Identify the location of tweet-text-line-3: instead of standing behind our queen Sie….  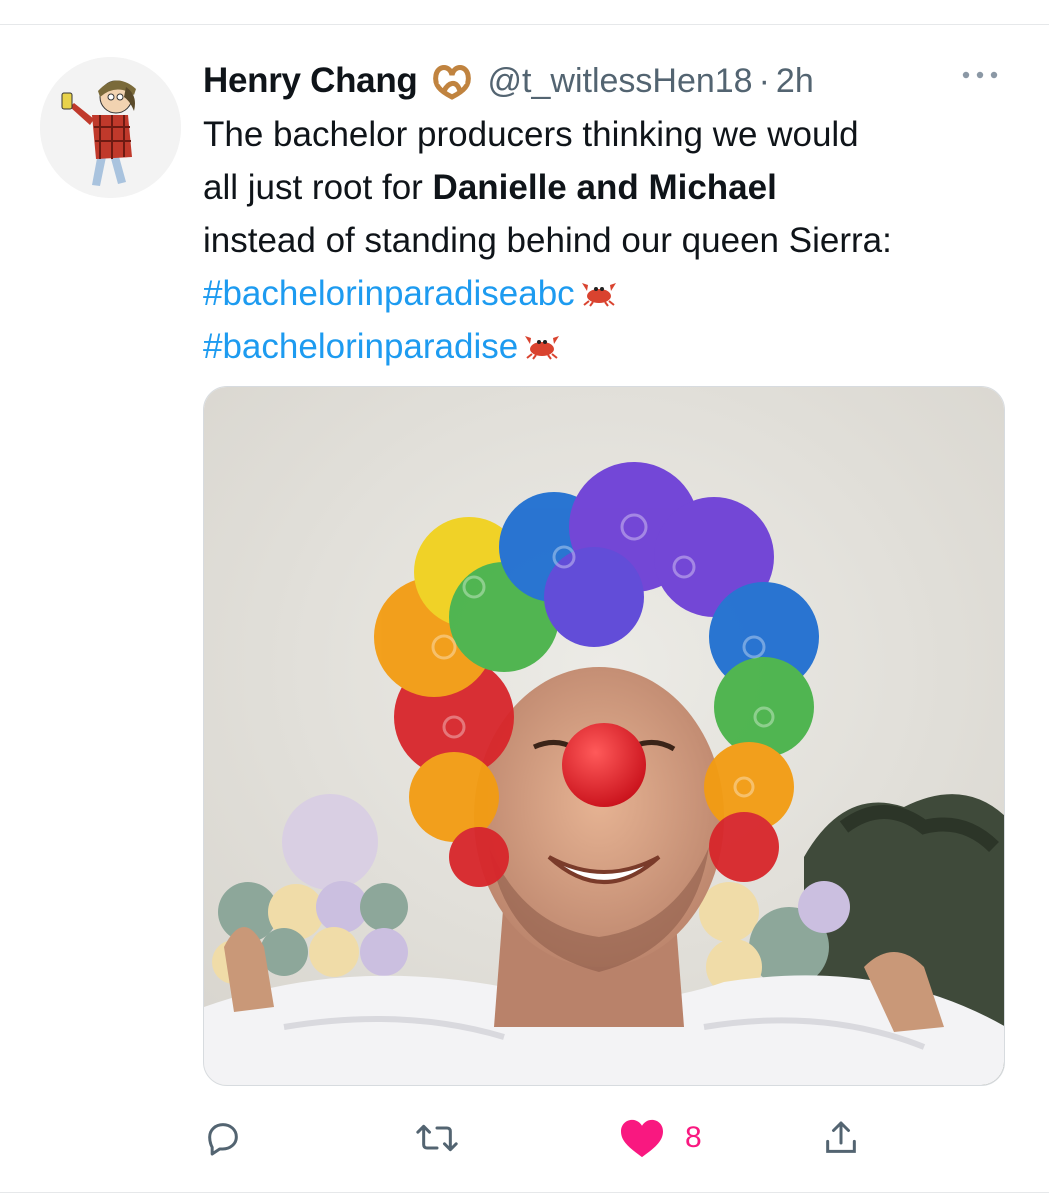
(547, 240).